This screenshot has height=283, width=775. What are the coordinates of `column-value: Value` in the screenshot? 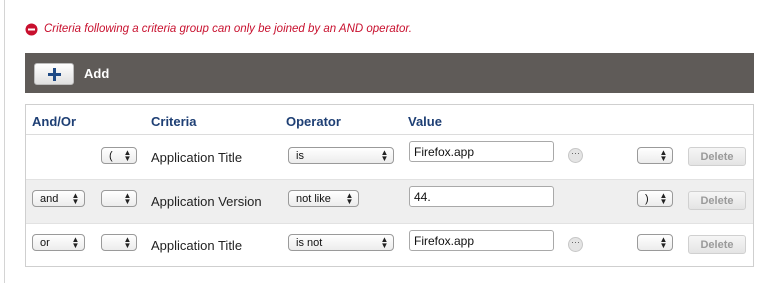 It's located at (425, 121).